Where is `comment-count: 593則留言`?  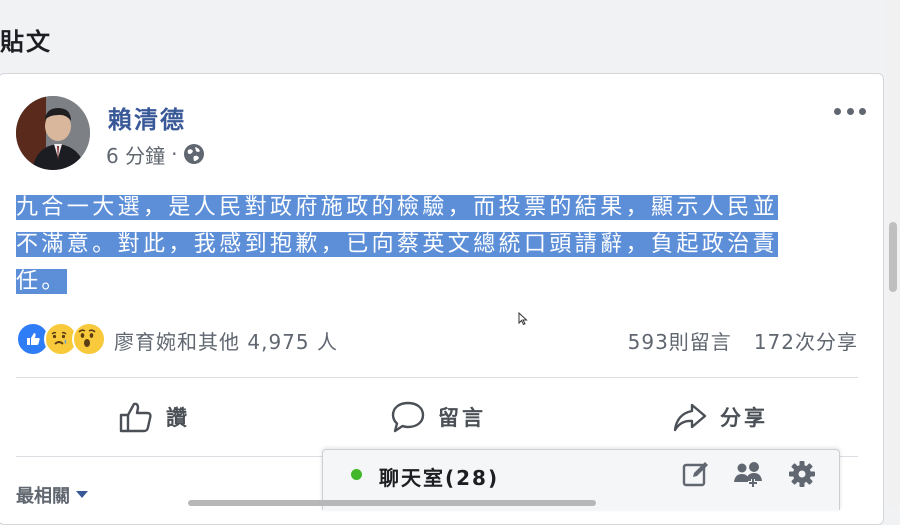
comment-count: 593則留言 is located at coordinates (680, 340).